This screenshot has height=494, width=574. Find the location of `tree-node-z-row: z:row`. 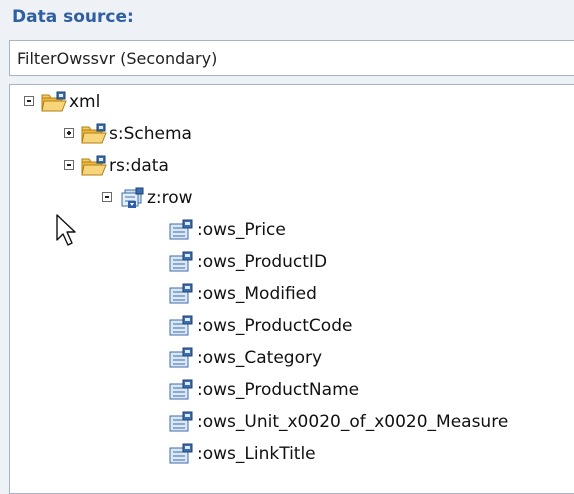

tree-node-z-row: z:row is located at coordinates (182, 199).